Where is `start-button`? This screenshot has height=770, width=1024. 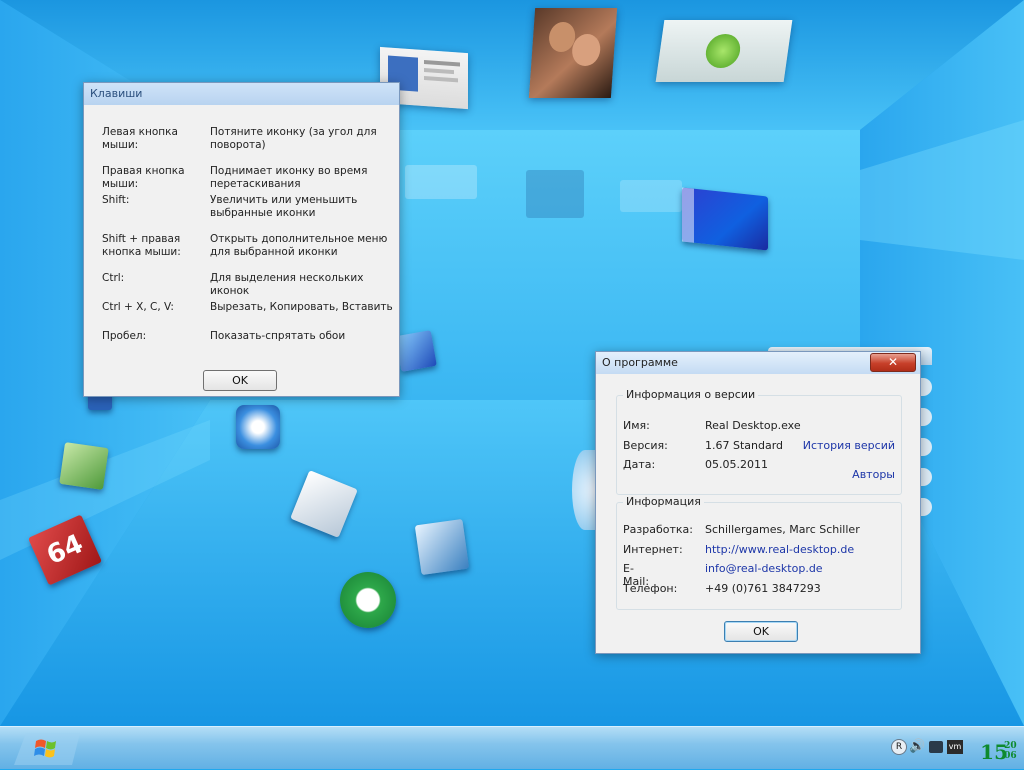
start-button is located at coordinates (49, 748).